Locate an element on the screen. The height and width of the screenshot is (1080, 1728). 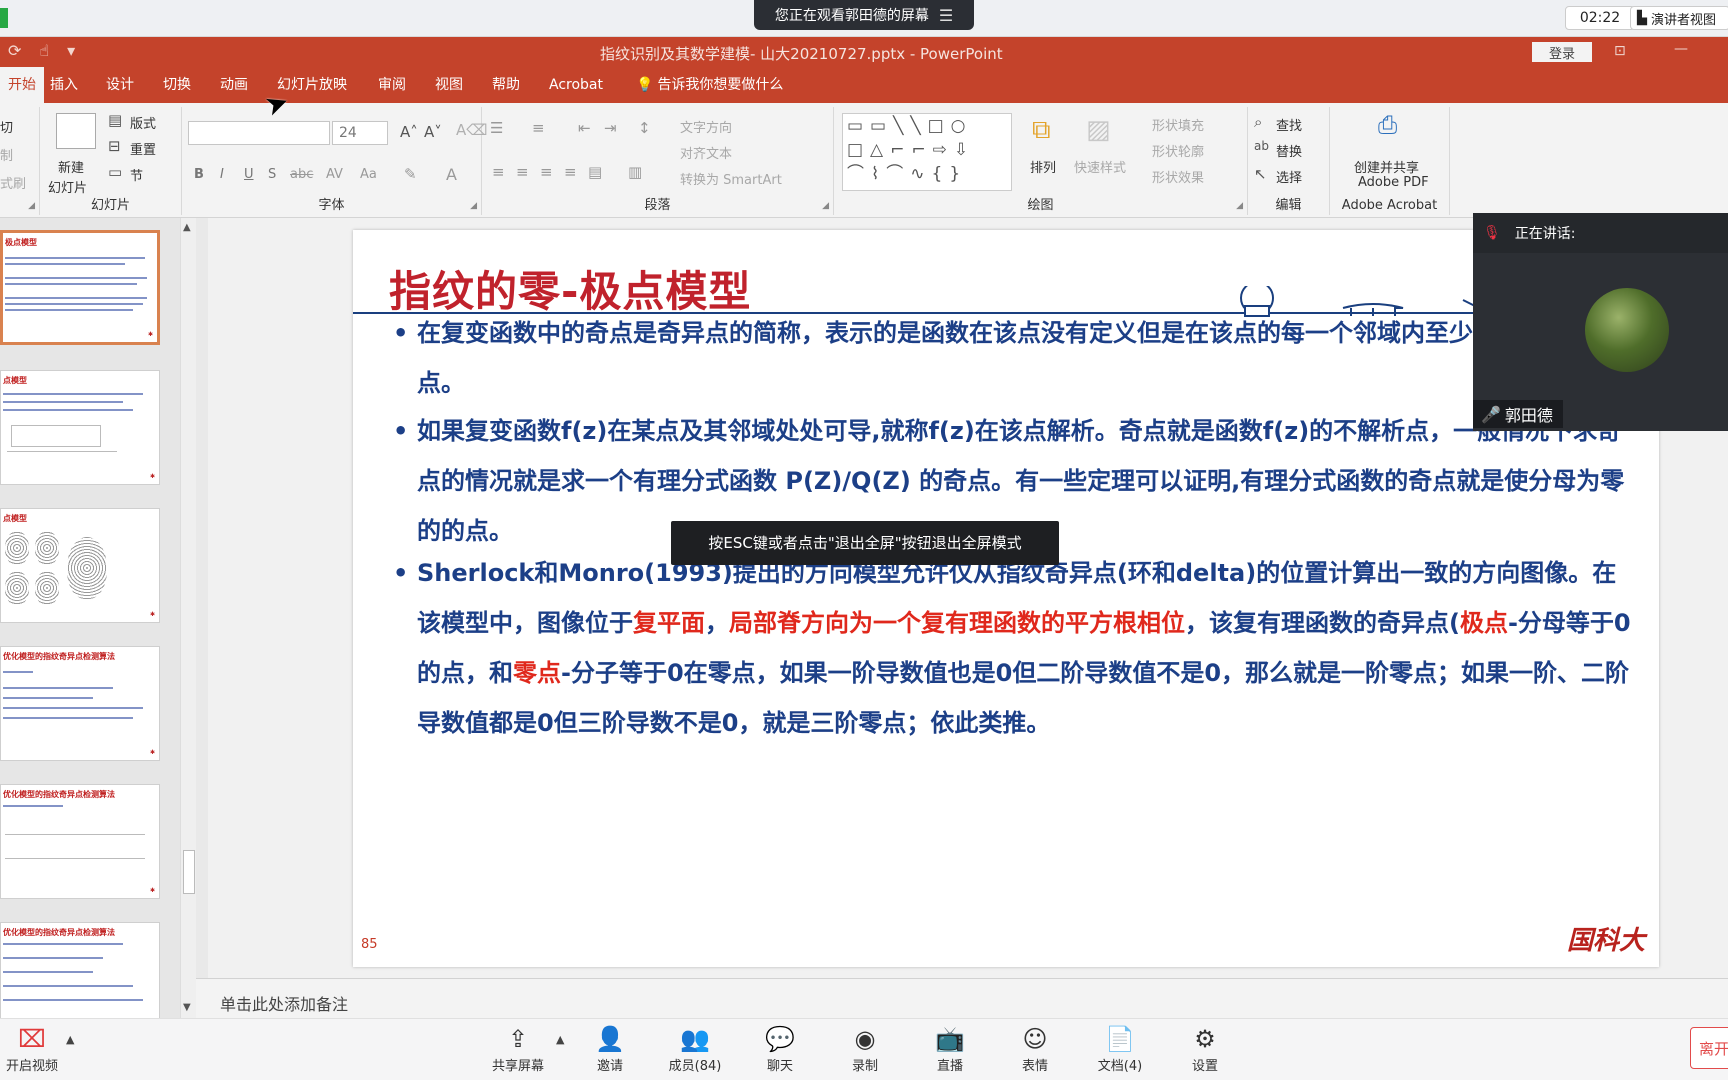
share-screen-button: ⇪ 共享屏幕 is located at coordinates (518, 1048).